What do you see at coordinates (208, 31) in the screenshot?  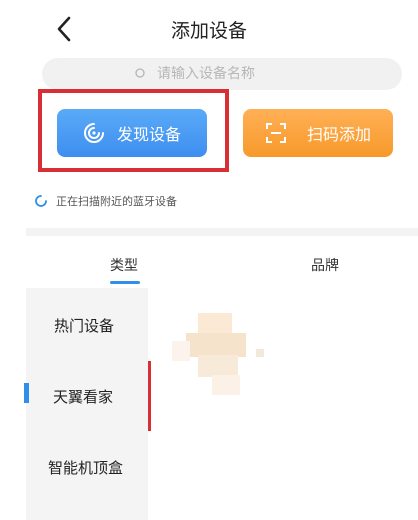 I see `page-title: 添加设备` at bounding box center [208, 31].